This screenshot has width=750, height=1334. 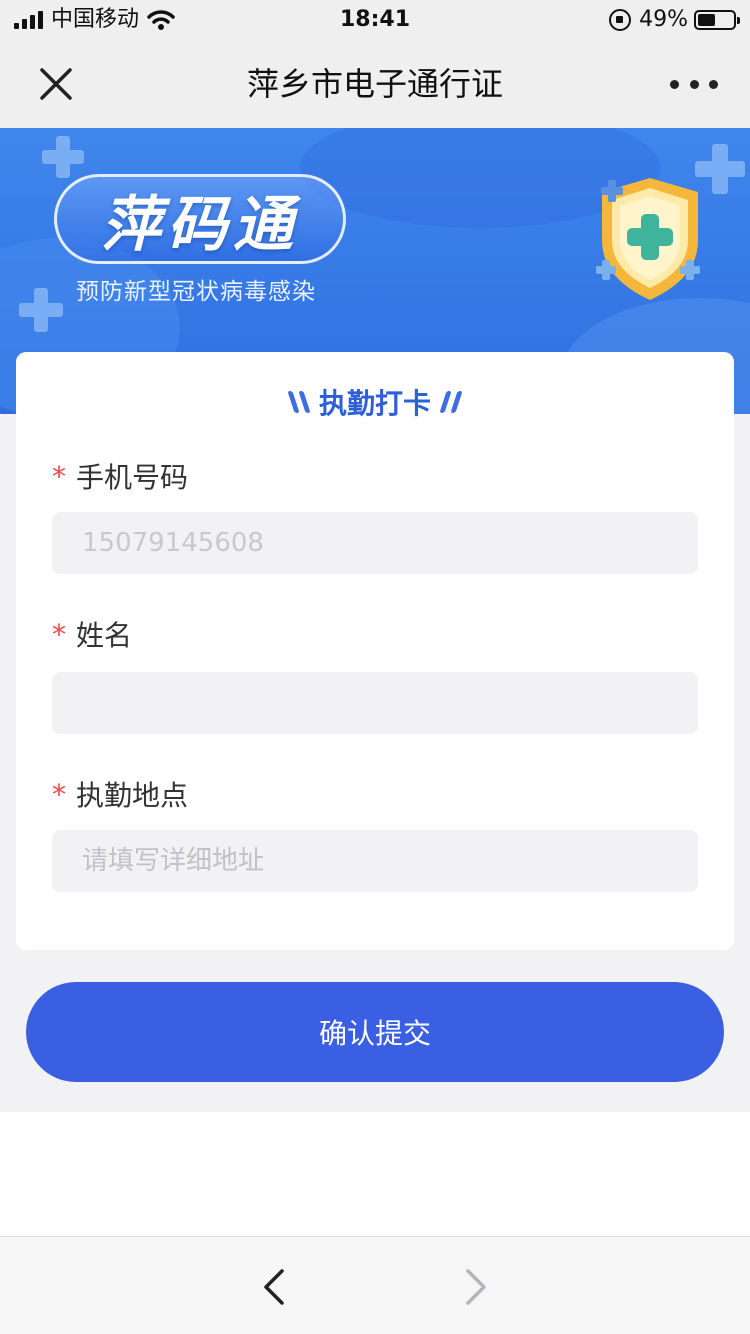 What do you see at coordinates (132, 795) in the screenshot?
I see `location-label-text: 执勤地点` at bounding box center [132, 795].